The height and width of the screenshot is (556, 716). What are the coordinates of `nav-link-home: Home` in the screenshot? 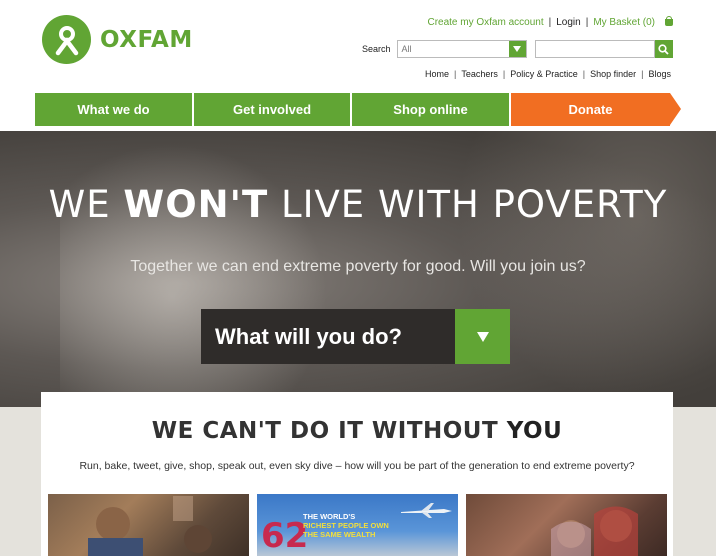 It's located at (437, 74).